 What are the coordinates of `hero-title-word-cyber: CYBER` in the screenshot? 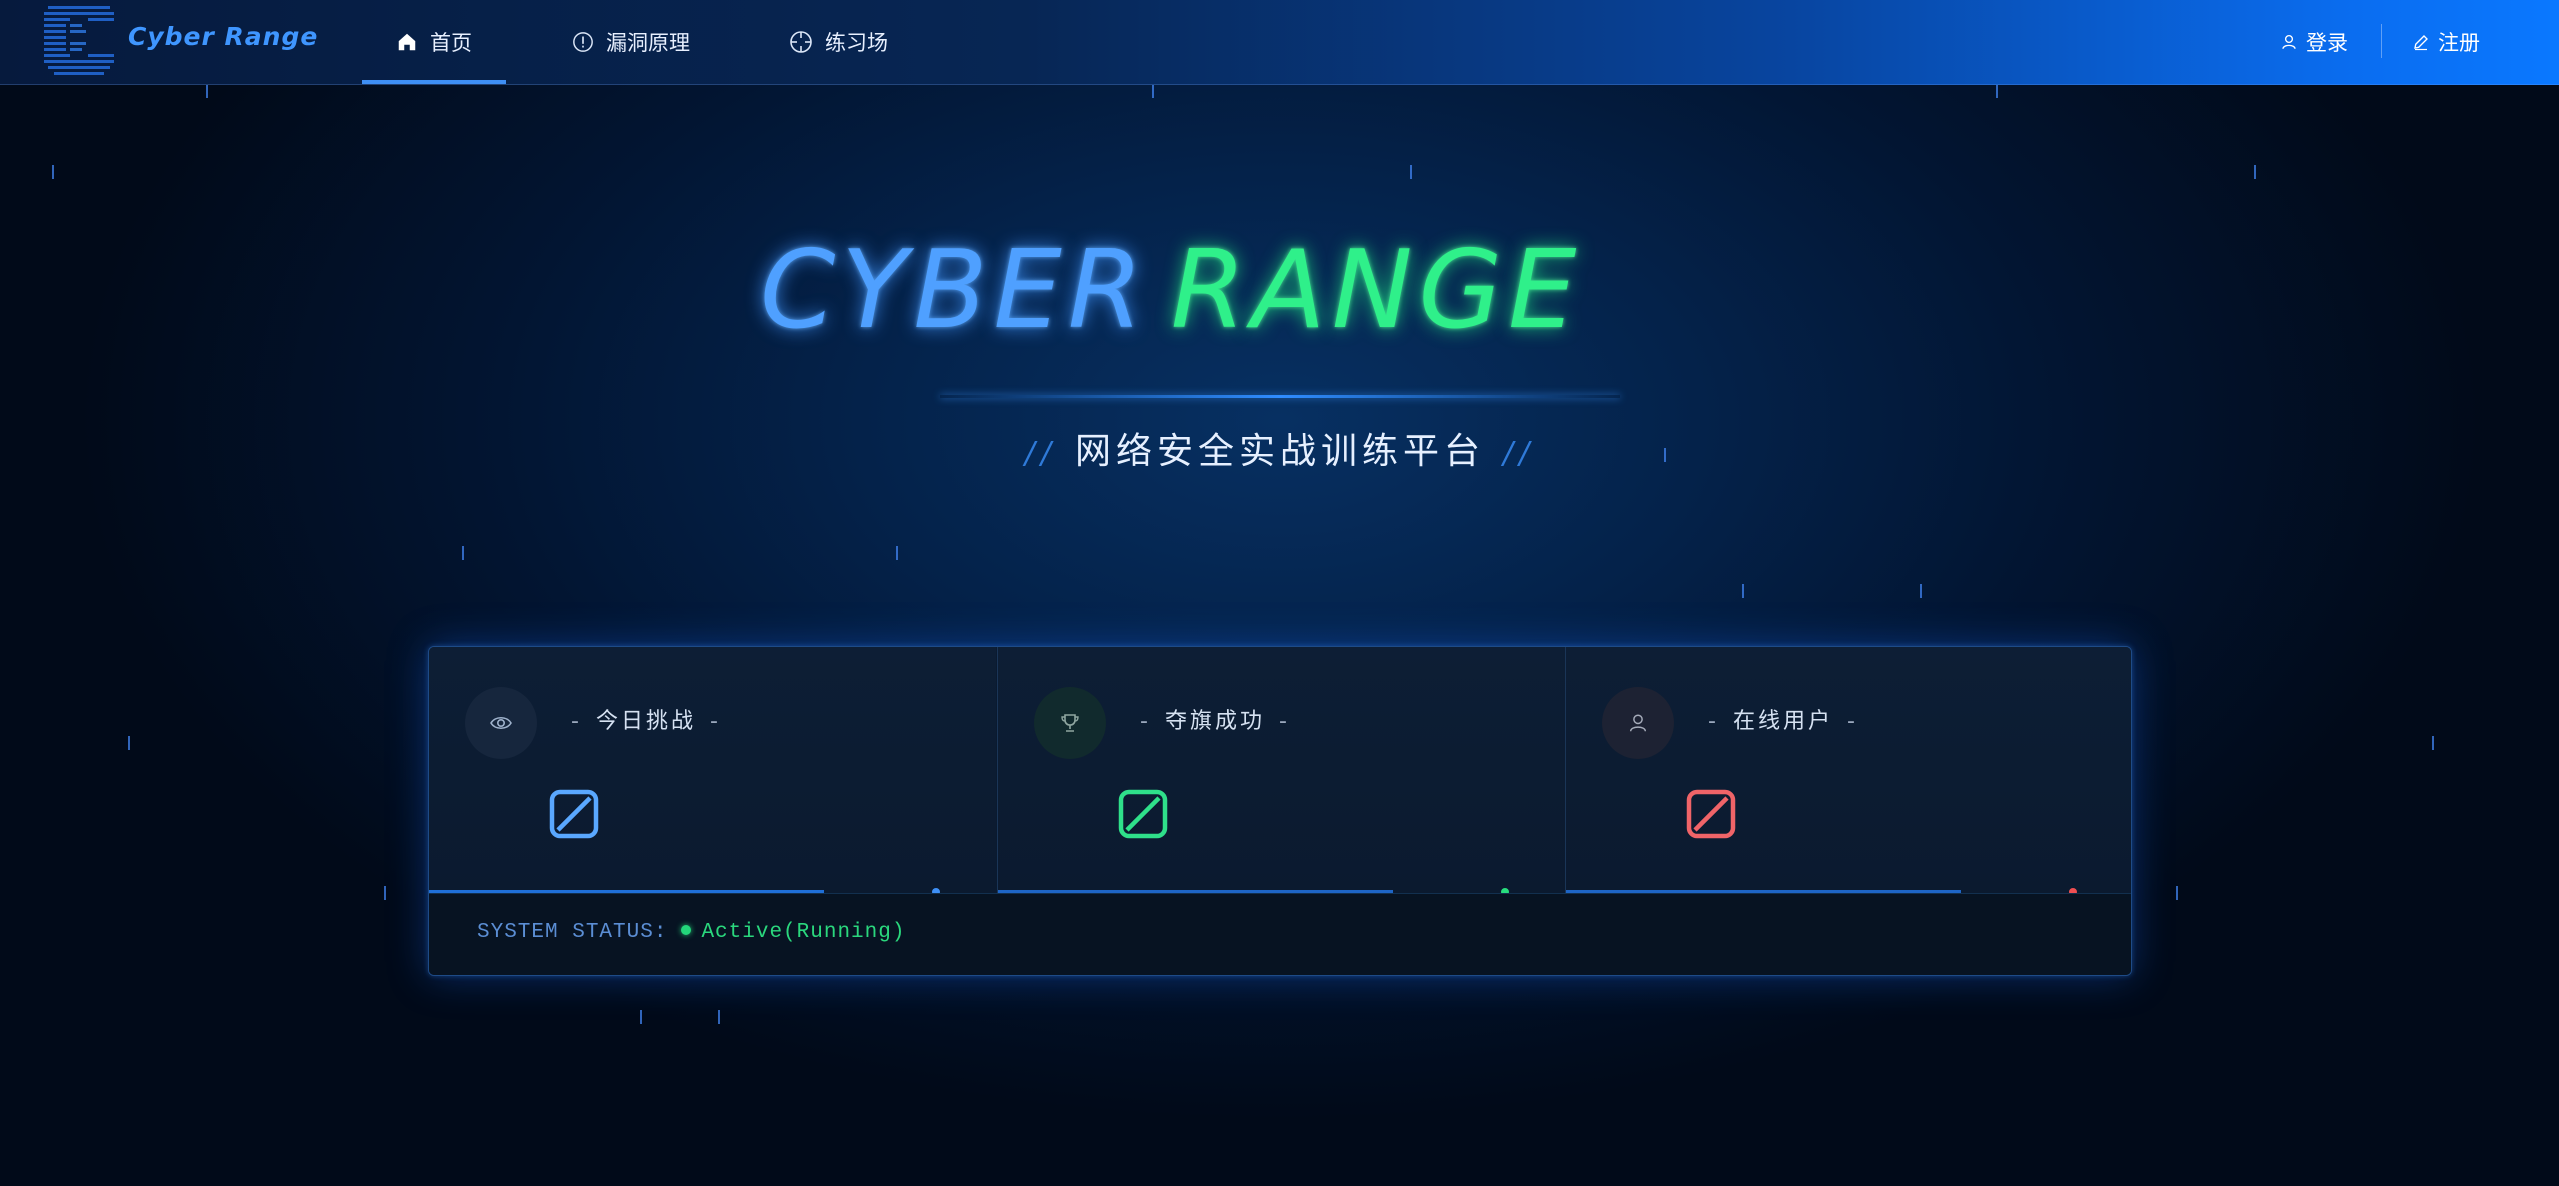 It's located at (954, 290).